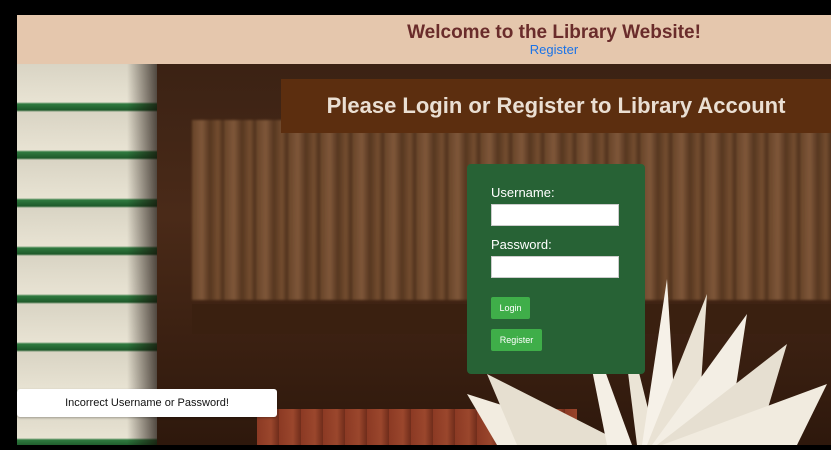 The image size is (831, 450). I want to click on book-stack-shadow, so click(142, 254).